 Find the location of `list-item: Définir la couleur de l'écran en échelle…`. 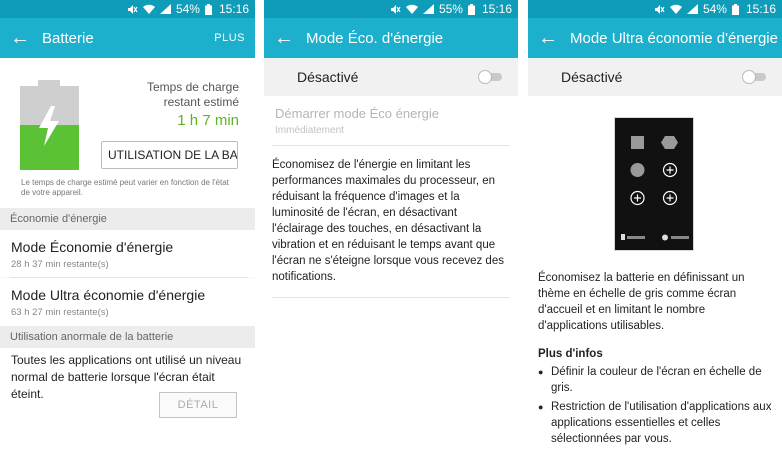

list-item: Définir la couleur de l'écran en échelle… is located at coordinates (658, 380).